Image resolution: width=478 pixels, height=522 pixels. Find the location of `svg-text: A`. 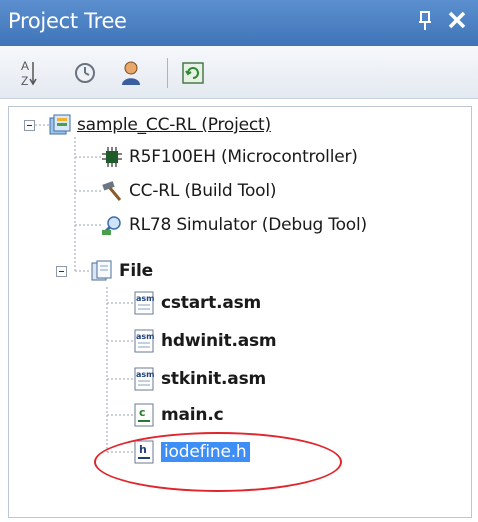

svg-text: A is located at coordinates (25, 66).